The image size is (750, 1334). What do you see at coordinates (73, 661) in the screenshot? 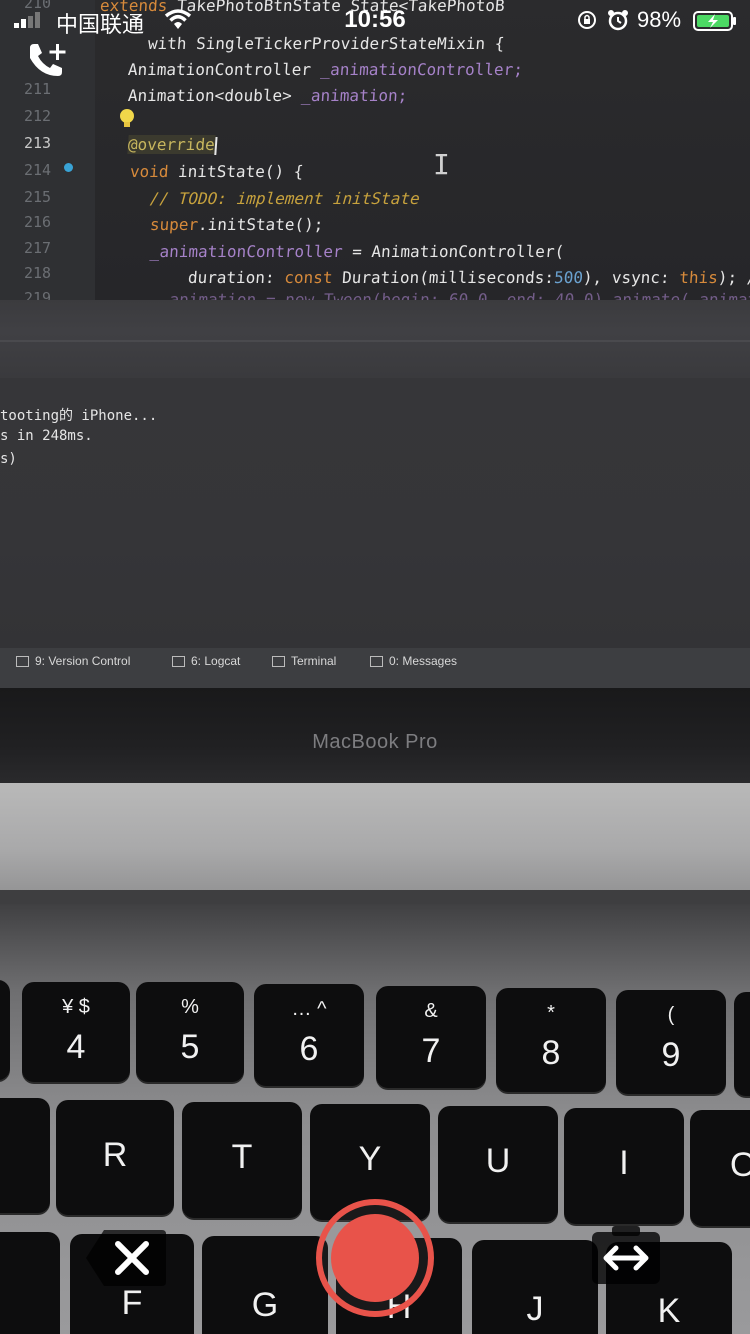
I see `tool-window-version-control: 9: Version Control` at bounding box center [73, 661].